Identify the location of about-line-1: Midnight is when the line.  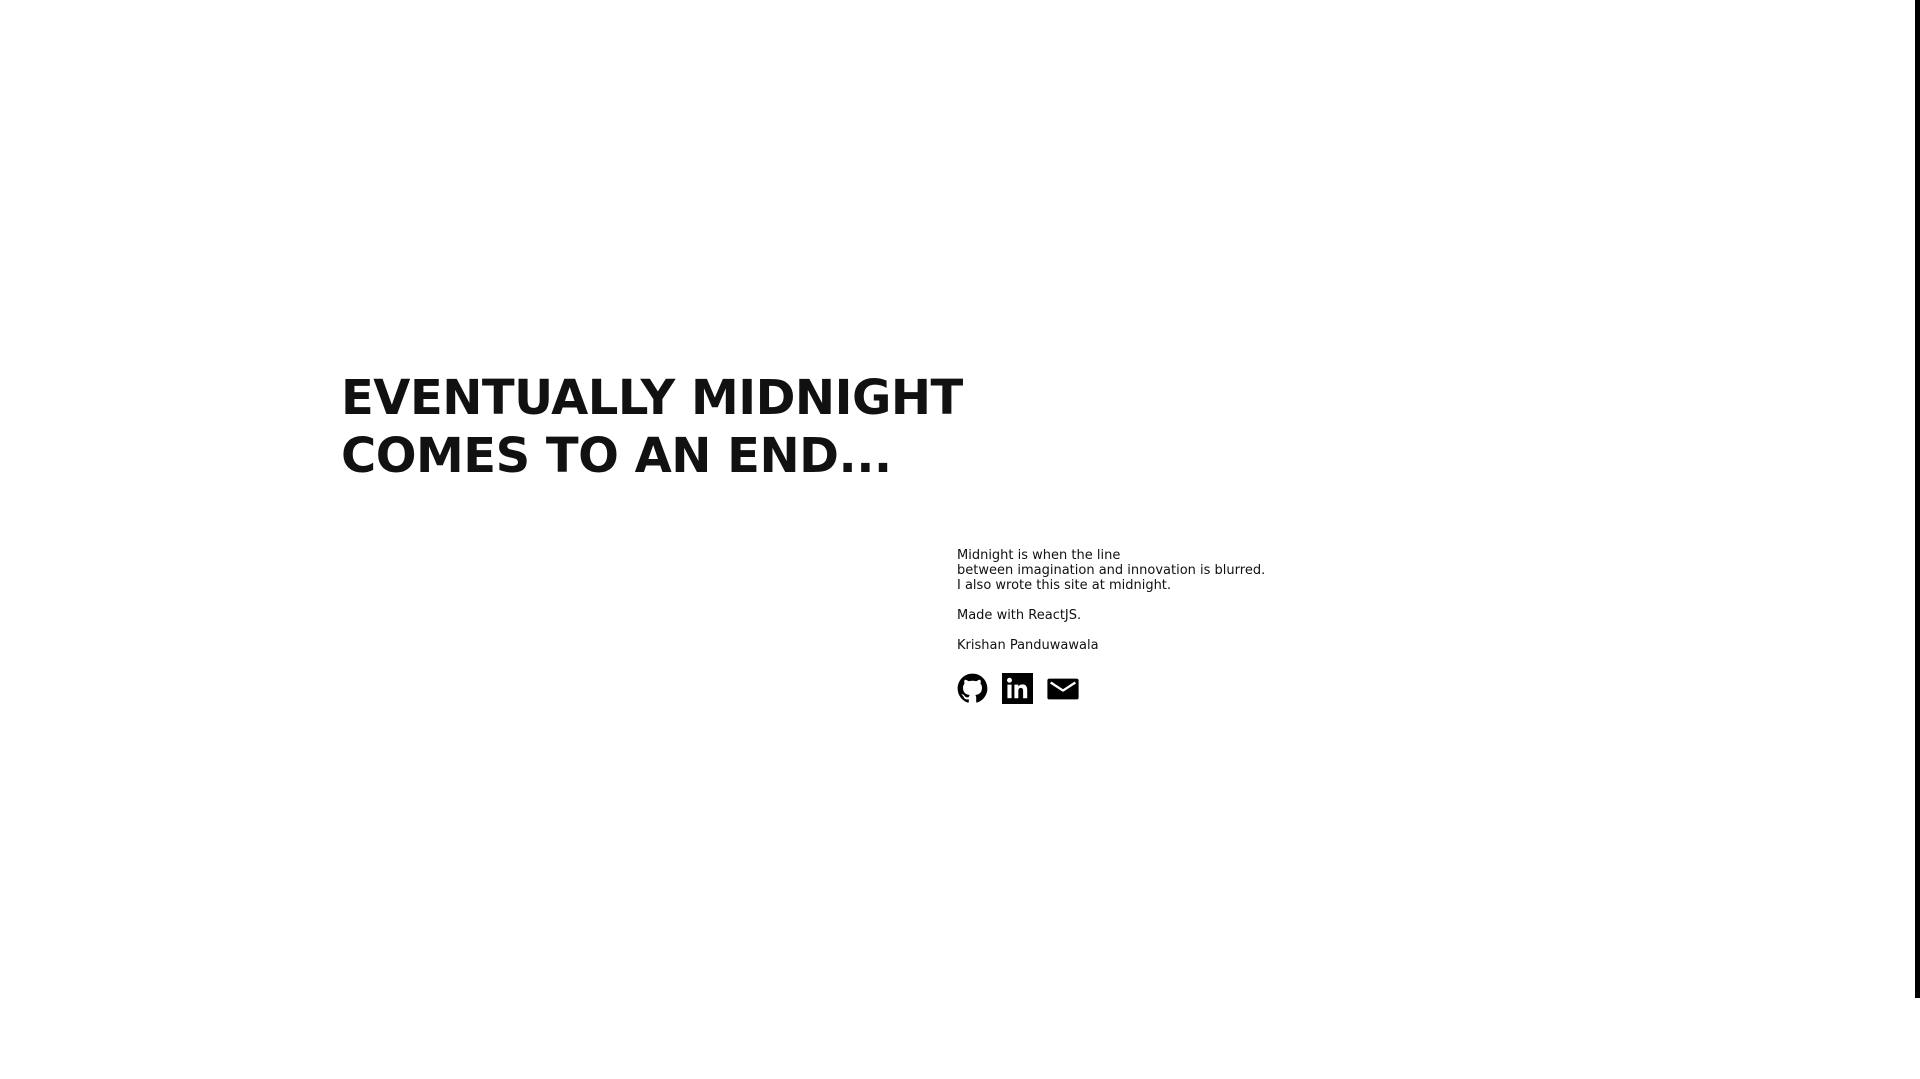
(1039, 555).